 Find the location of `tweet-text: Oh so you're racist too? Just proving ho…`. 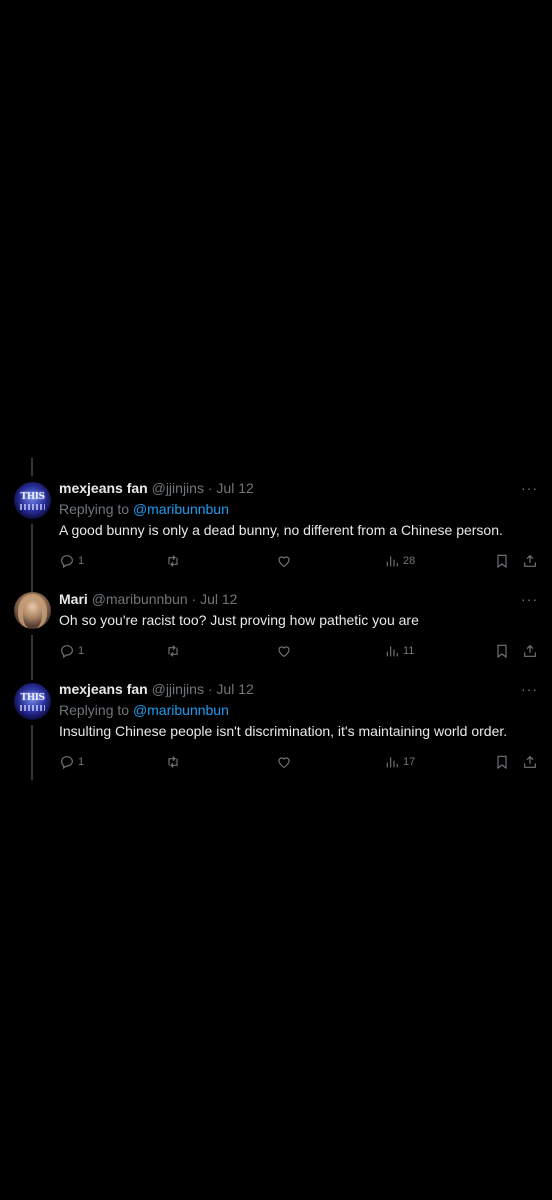

tweet-text: Oh so you're racist too? Just proving ho… is located at coordinates (239, 620).